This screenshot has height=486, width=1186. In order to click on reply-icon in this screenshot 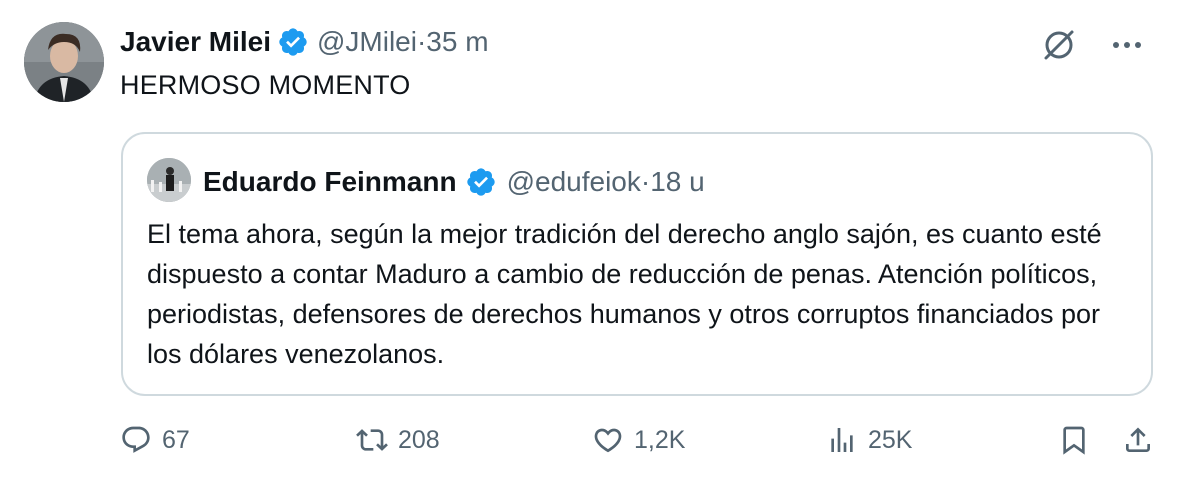, I will do `click(136, 440)`.